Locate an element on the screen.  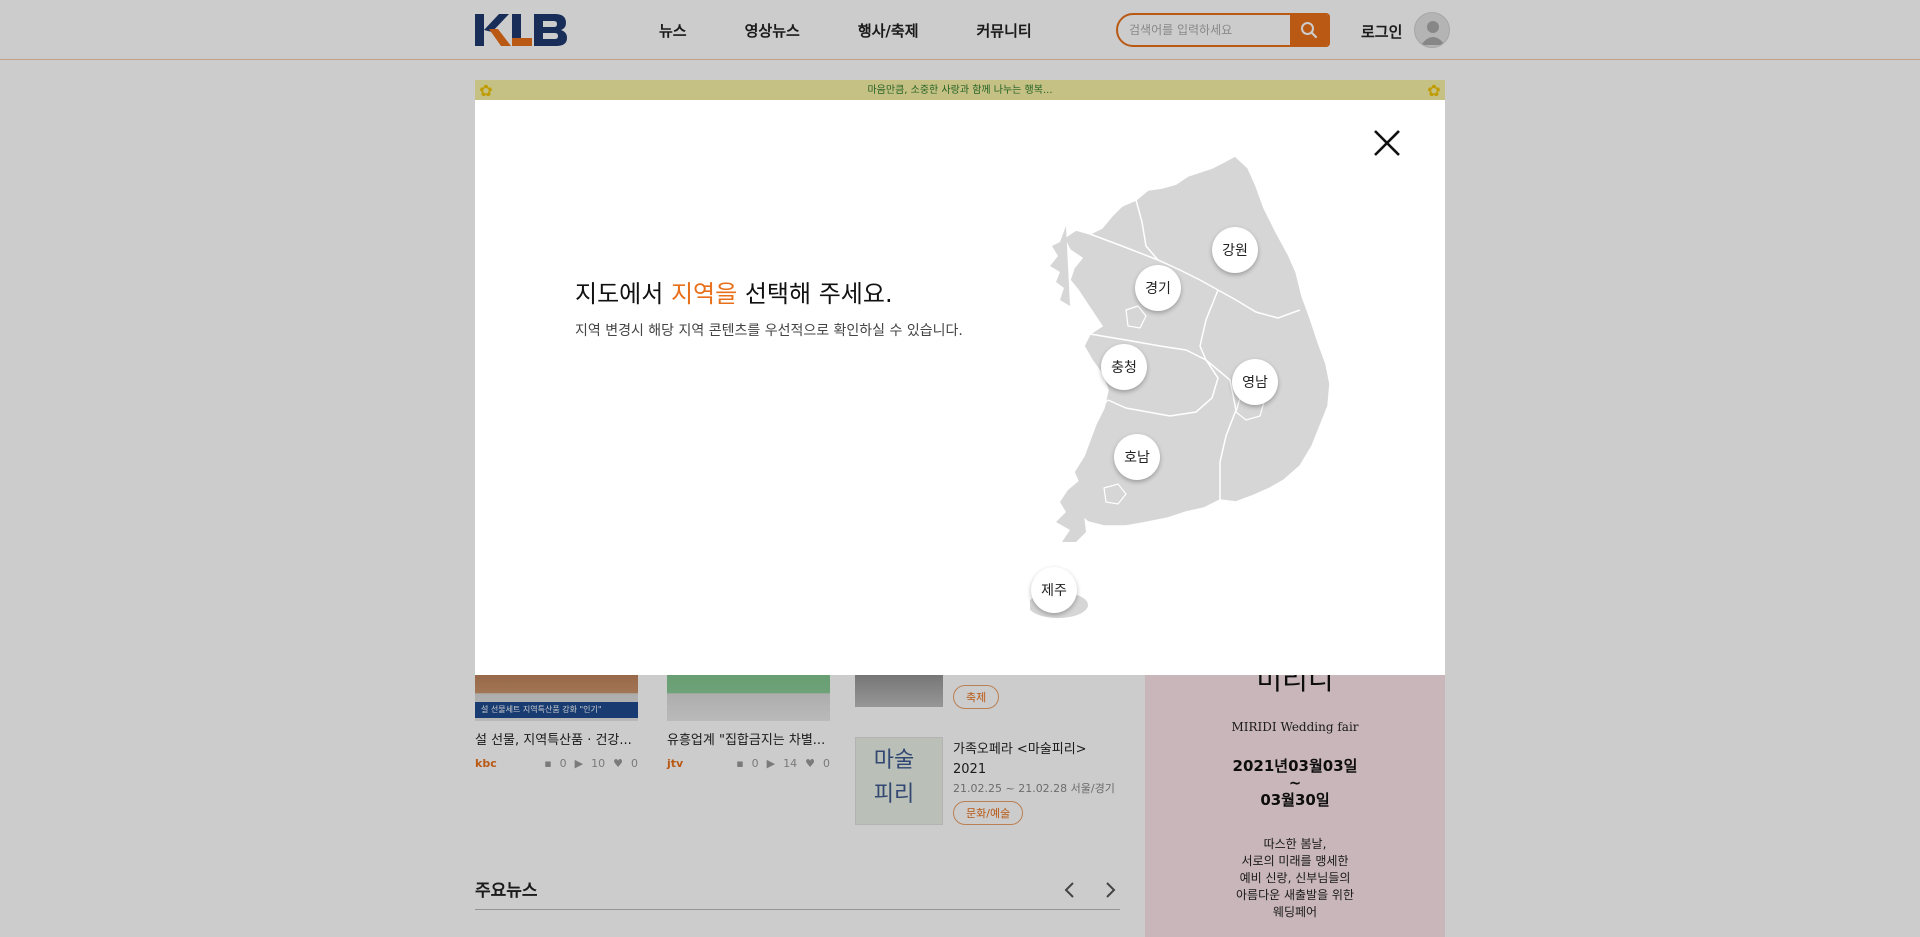
region-button-chungcheong: 충청 is located at coordinates (1124, 367).